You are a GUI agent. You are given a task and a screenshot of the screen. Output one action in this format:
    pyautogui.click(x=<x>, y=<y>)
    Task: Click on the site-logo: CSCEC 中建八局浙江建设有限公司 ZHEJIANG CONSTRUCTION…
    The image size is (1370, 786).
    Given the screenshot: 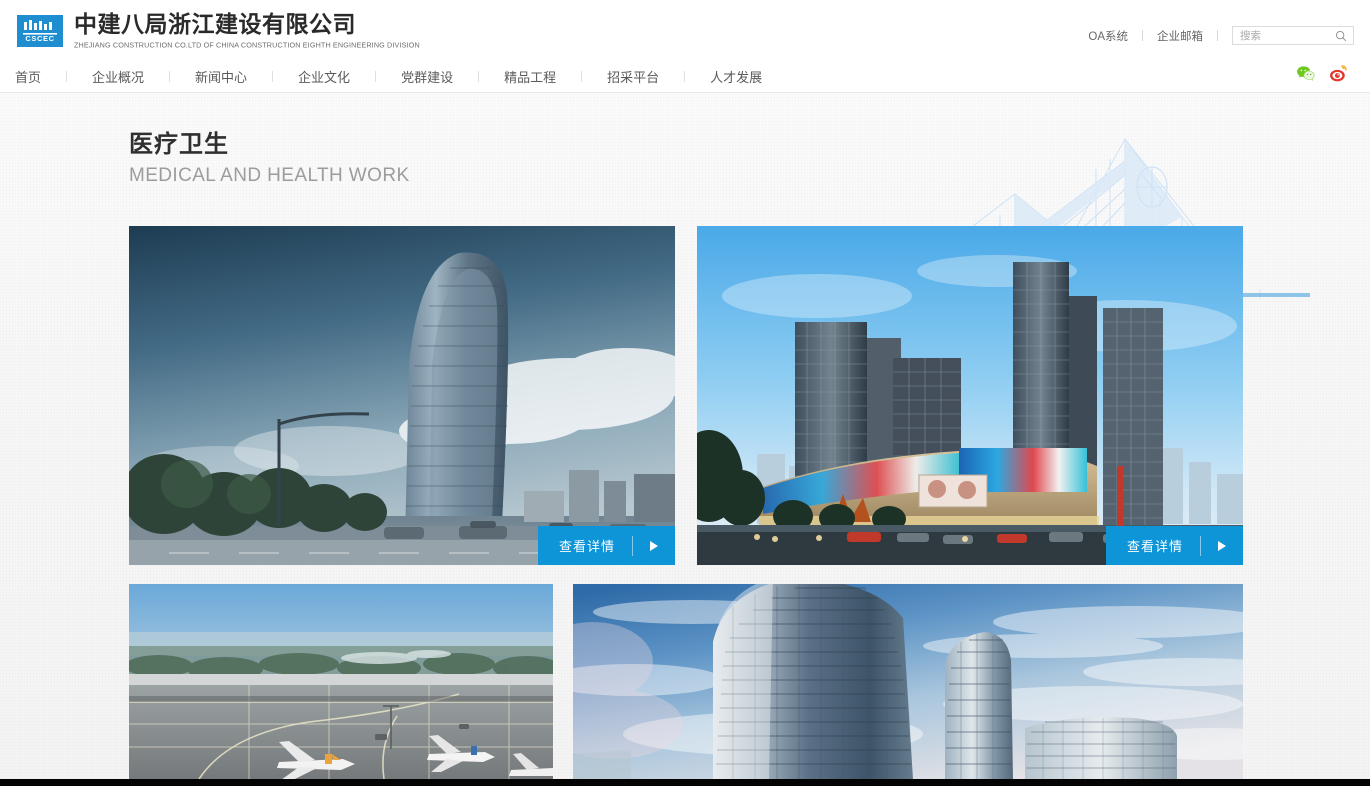 What is the action you would take?
    pyautogui.click(x=218, y=30)
    